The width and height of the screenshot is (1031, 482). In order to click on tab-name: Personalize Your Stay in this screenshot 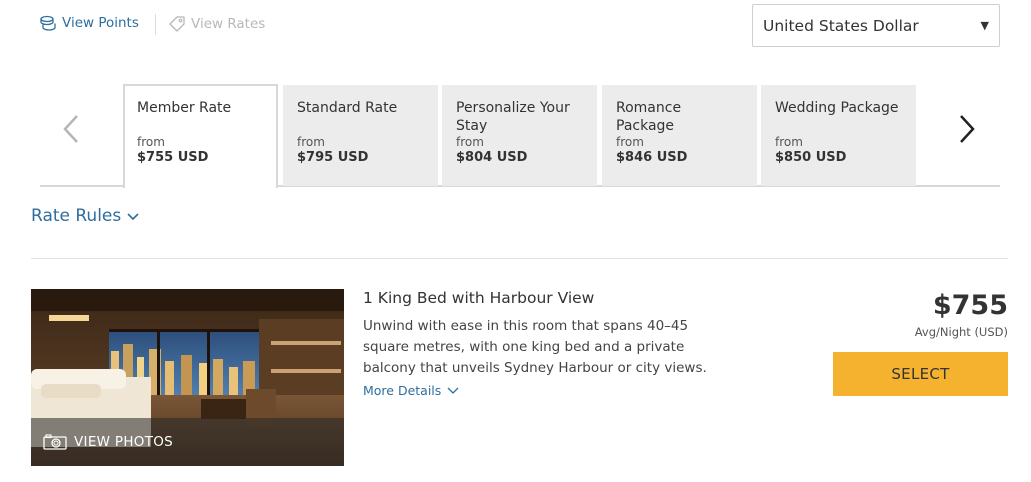, I will do `click(513, 117)`.